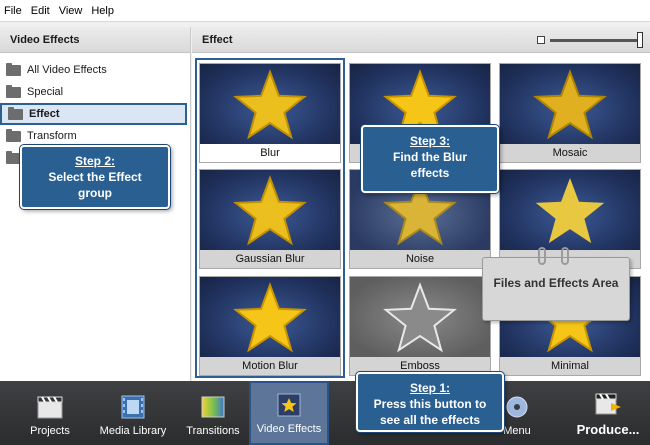  I want to click on zoom-slider-thumb, so click(640, 40).